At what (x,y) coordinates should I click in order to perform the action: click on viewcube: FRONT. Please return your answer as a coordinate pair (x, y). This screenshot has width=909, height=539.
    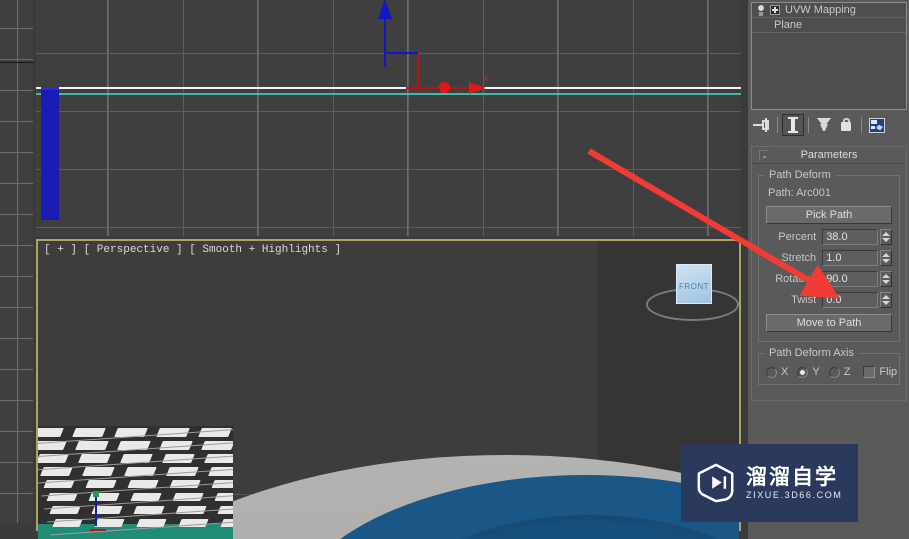
    Looking at the image, I should click on (692, 292).